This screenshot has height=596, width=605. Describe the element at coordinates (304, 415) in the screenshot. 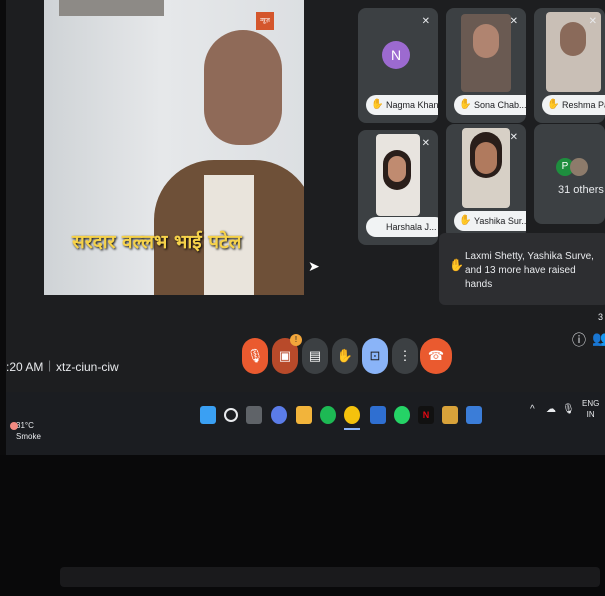

I see `file-explorer-icon` at that location.